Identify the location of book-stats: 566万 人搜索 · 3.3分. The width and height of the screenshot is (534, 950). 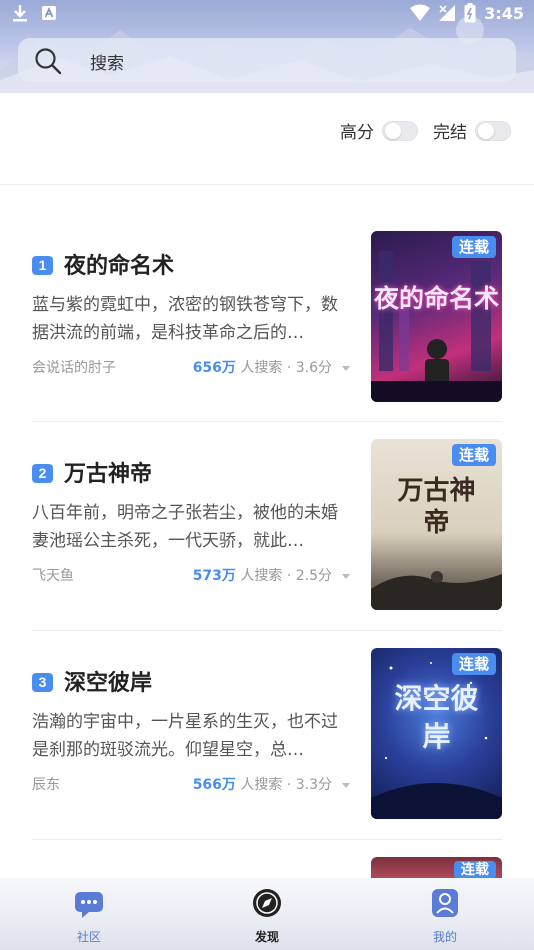
(271, 784).